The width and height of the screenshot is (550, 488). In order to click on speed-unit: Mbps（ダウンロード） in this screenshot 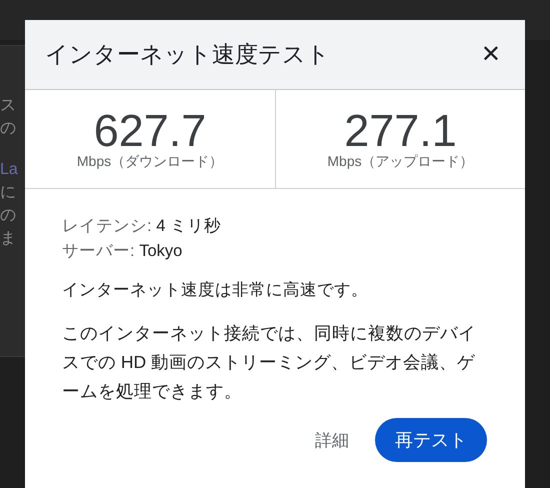, I will do `click(150, 162)`.